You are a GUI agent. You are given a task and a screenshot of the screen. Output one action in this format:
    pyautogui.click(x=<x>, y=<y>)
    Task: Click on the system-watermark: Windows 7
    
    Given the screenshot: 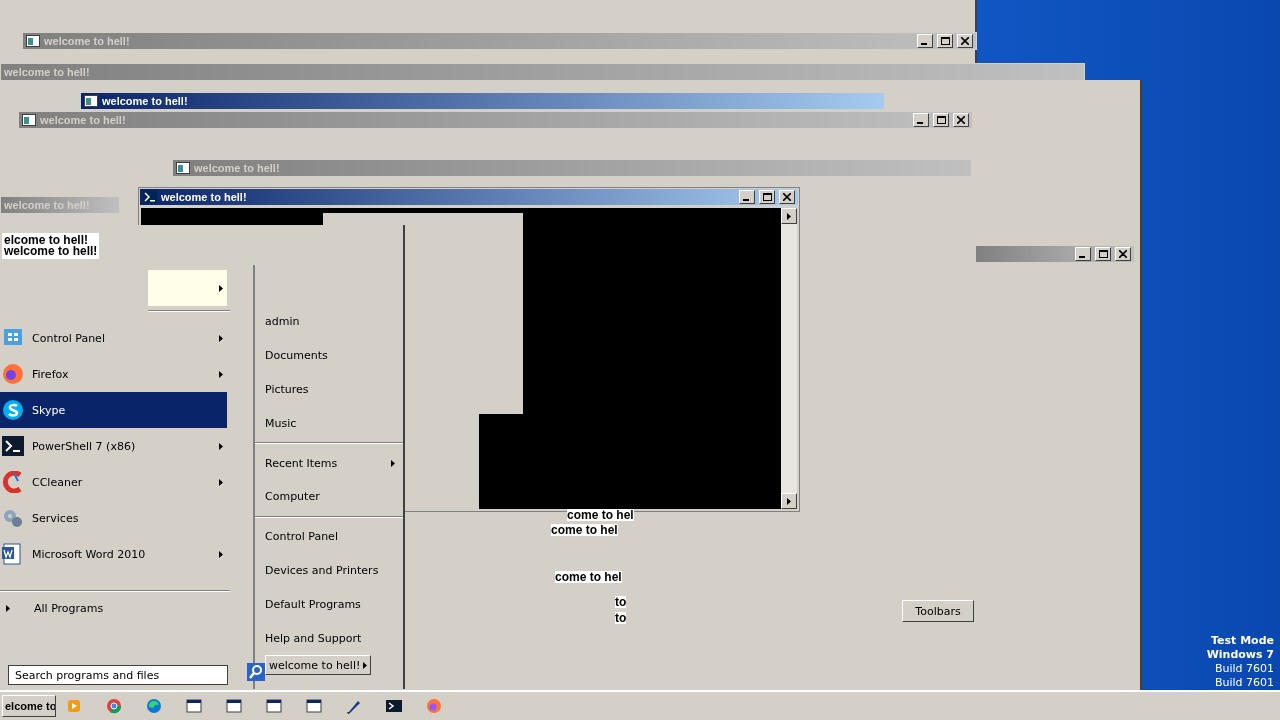 What is the action you would take?
    pyautogui.click(x=1240, y=655)
    